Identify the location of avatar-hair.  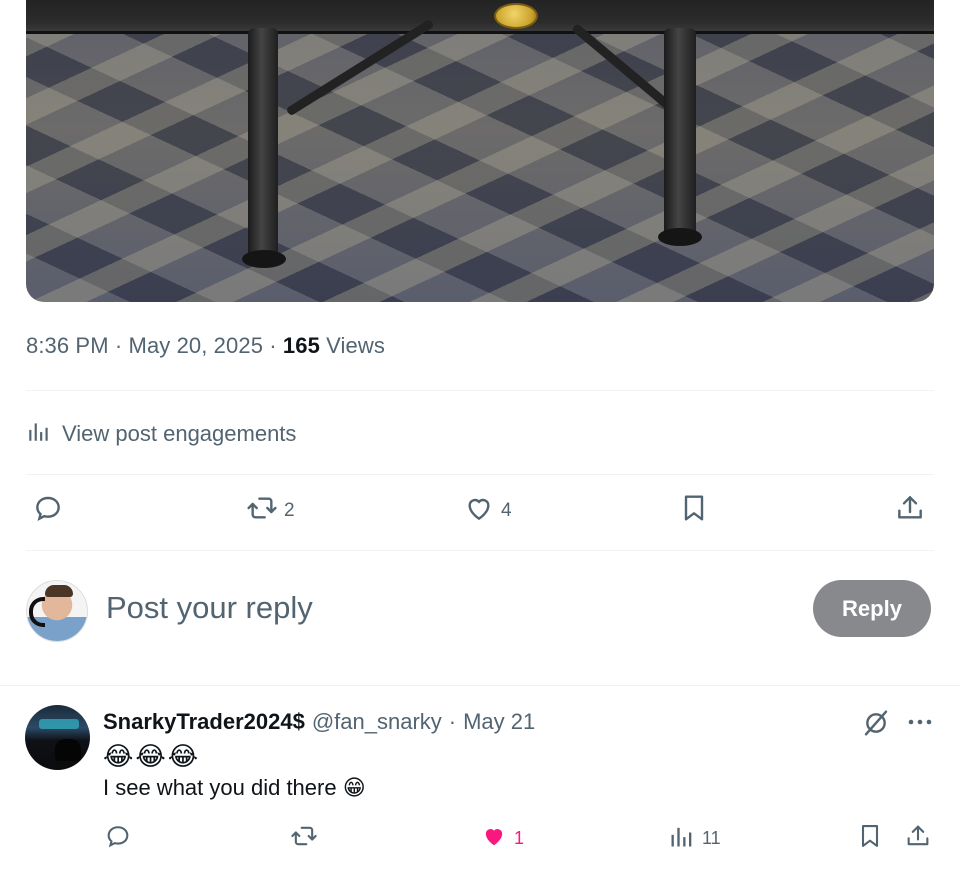
(59, 591).